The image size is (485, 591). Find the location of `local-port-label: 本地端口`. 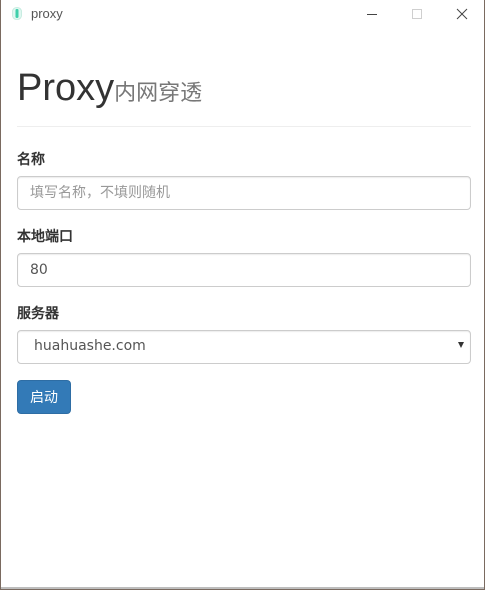

local-port-label: 本地端口 is located at coordinates (45, 237).